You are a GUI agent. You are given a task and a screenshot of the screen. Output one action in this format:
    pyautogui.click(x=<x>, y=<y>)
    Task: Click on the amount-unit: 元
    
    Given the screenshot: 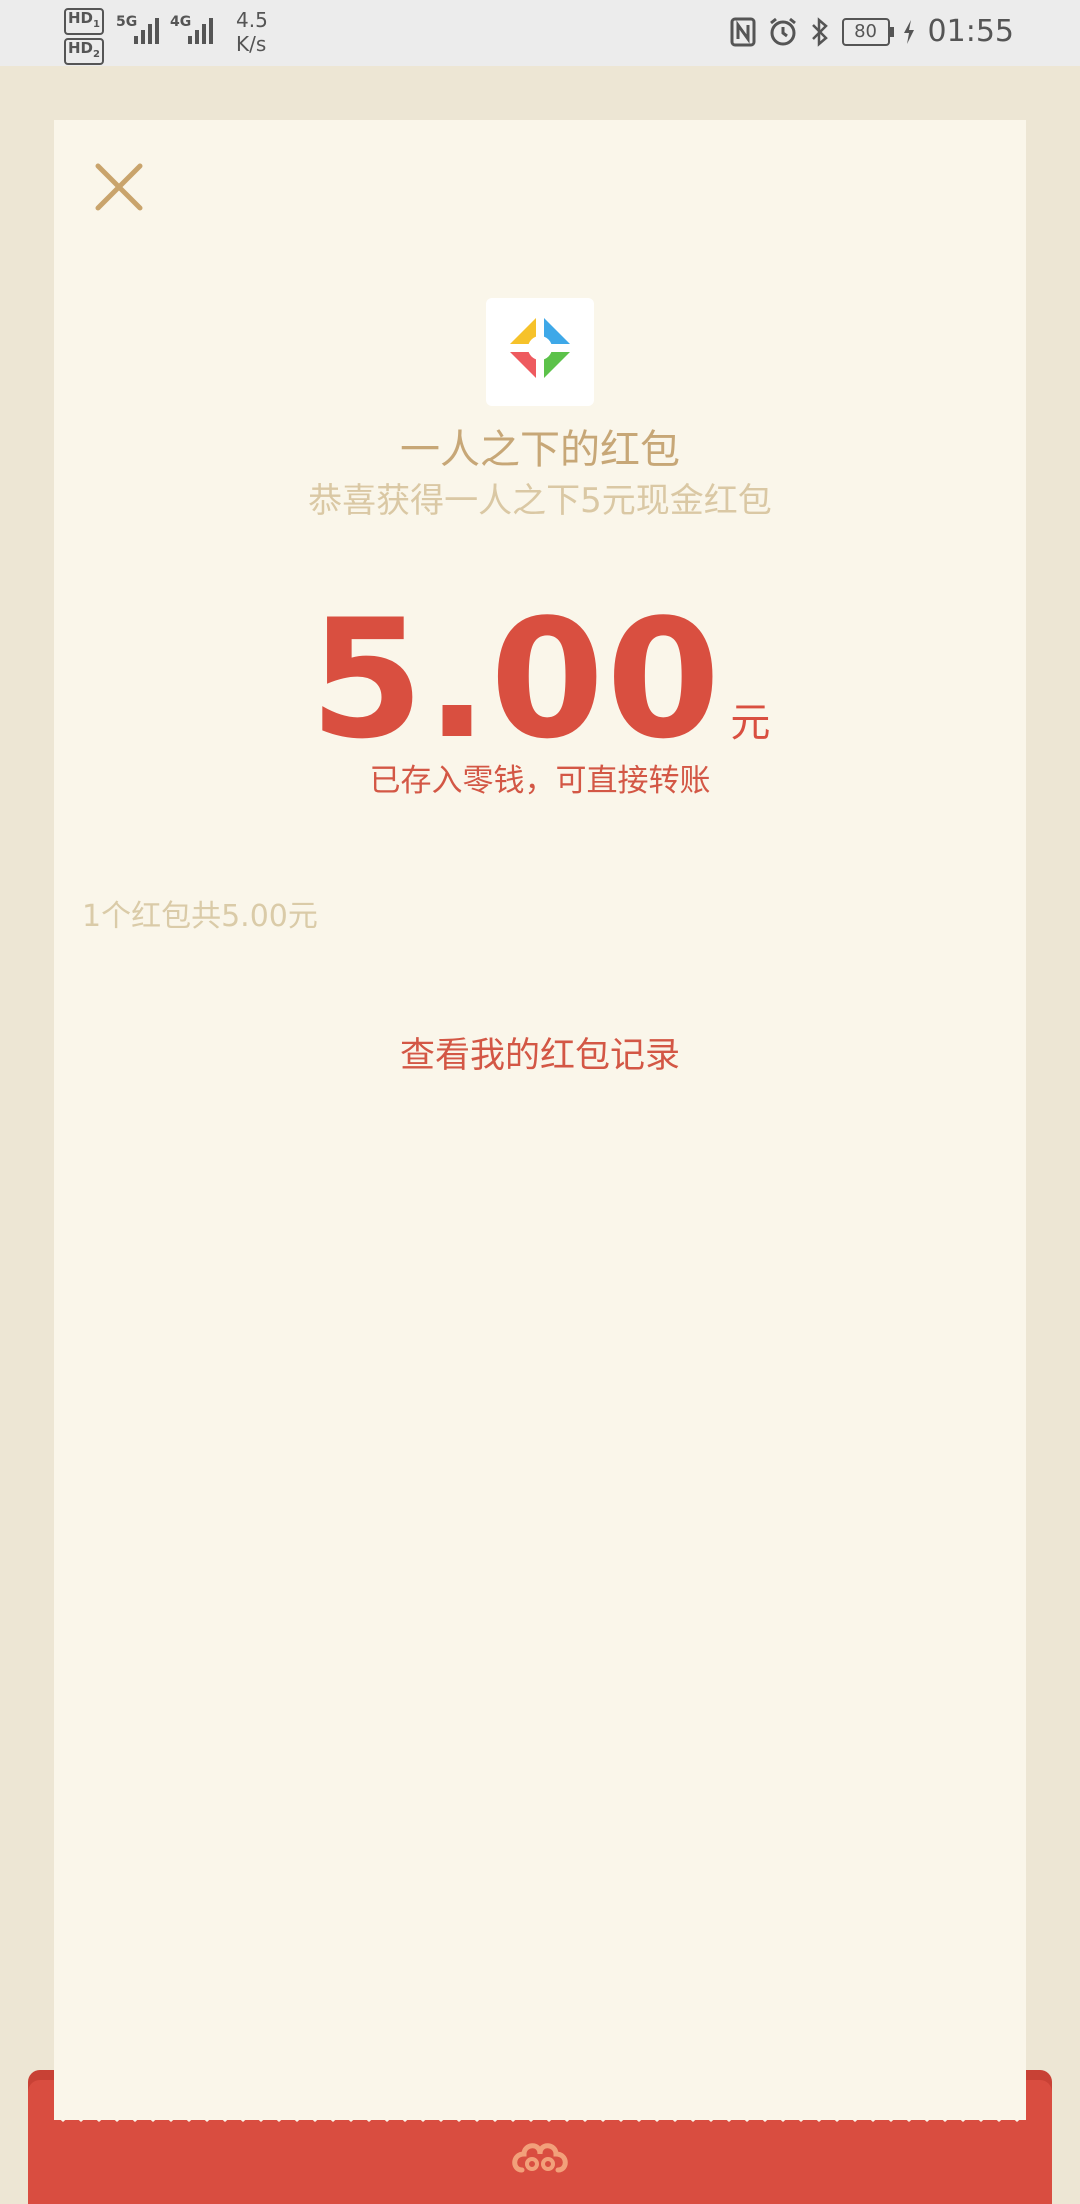 What is the action you would take?
    pyautogui.click(x=750, y=723)
    